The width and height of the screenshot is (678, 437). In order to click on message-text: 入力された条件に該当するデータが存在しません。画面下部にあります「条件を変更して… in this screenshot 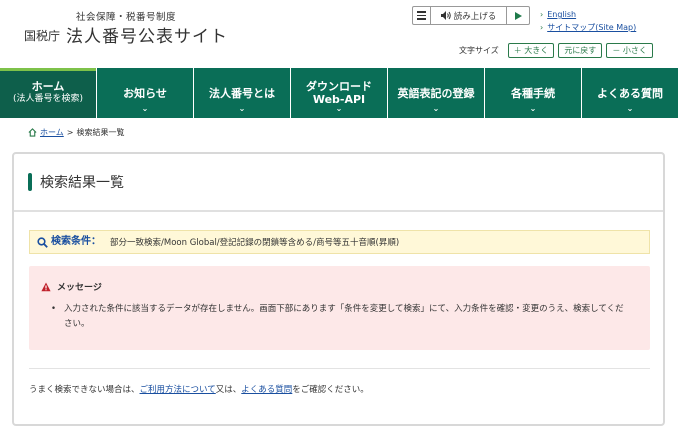, I will do `click(344, 316)`.